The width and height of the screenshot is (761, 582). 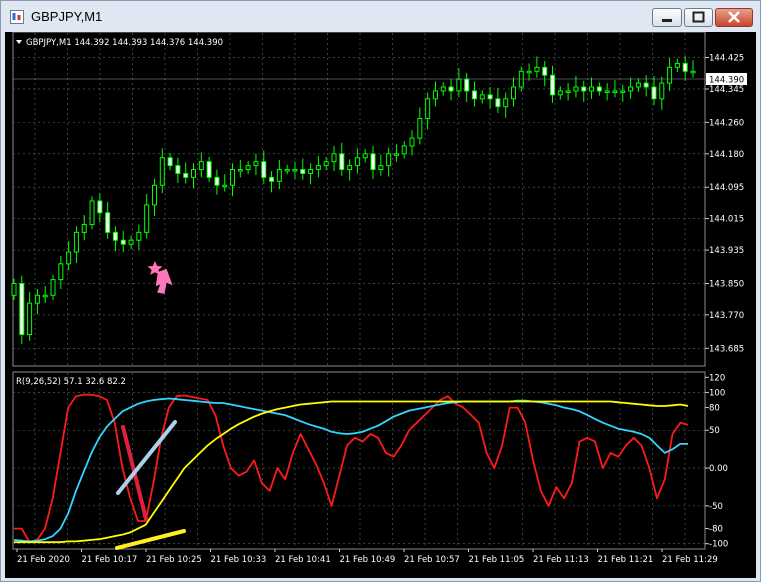 I want to click on indicator-tick-label: 120, so click(x=717, y=378).